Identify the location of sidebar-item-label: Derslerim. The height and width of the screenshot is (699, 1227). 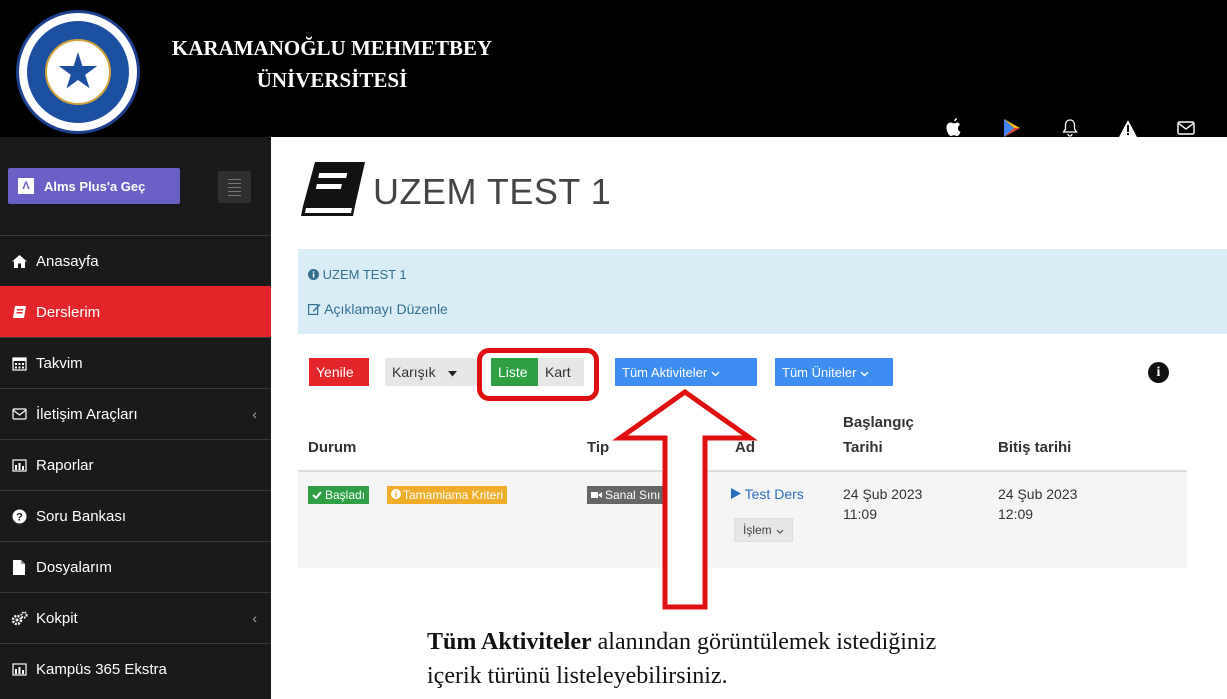
(68, 312).